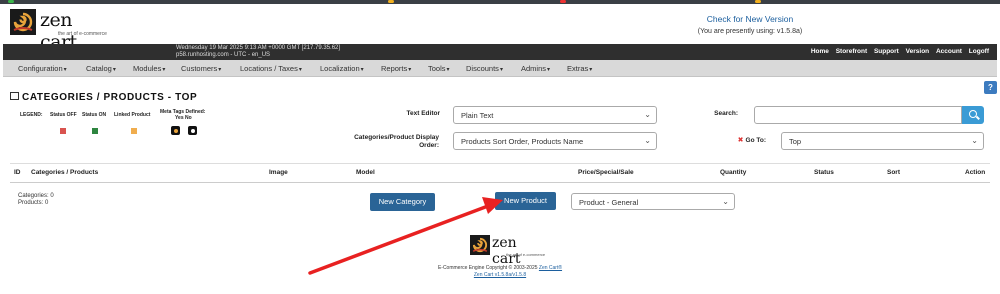 The height and width of the screenshot is (294, 1000). What do you see at coordinates (500, 2) in the screenshot?
I see `browser-top-strip` at bounding box center [500, 2].